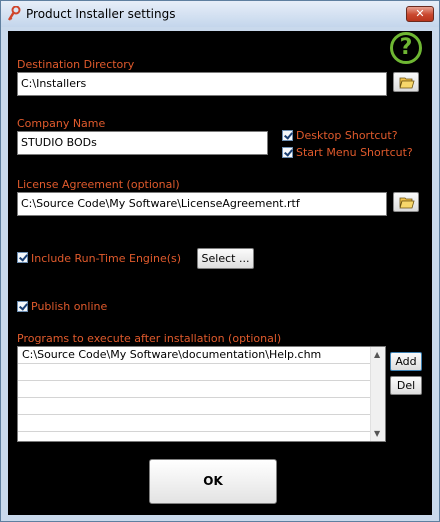 The width and height of the screenshot is (440, 522). Describe the element at coordinates (377, 433) in the screenshot. I see `scroll-down-icon: ▼` at that location.